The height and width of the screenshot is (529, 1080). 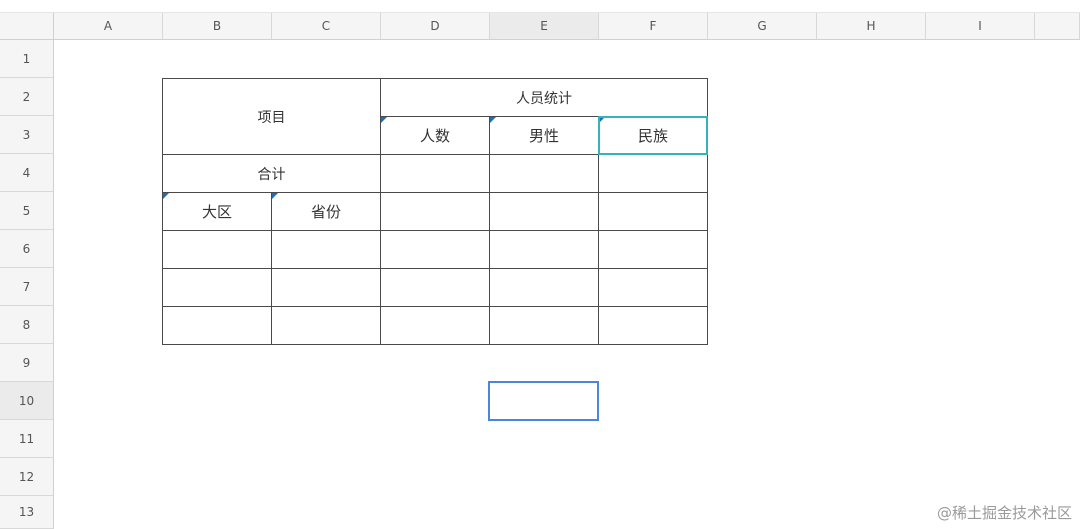 What do you see at coordinates (27, 135) in the screenshot?
I see `row-header-3: 3` at bounding box center [27, 135].